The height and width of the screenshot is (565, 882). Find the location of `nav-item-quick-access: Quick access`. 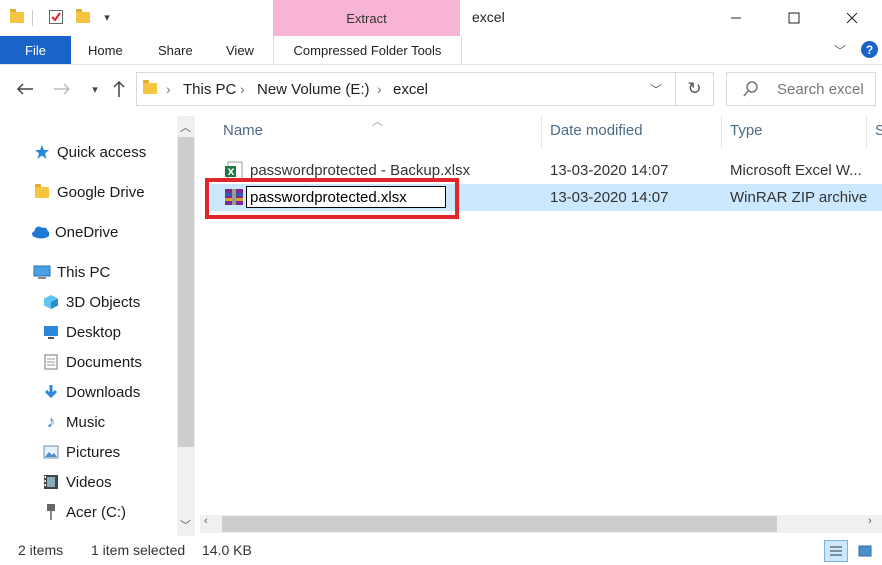

nav-item-quick-access: Quick access is located at coordinates (89, 152).